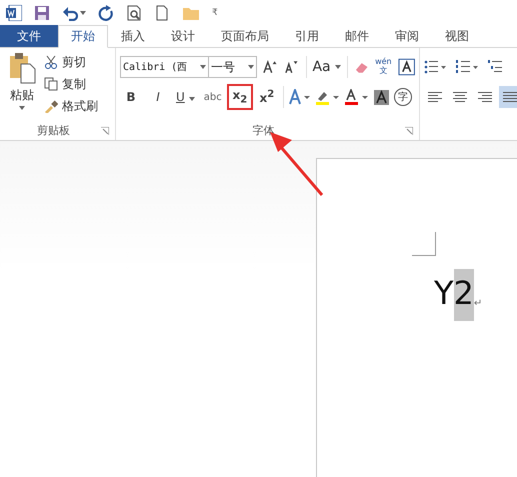  What do you see at coordinates (485, 97) in the screenshot?
I see `align-right-icon` at bounding box center [485, 97].